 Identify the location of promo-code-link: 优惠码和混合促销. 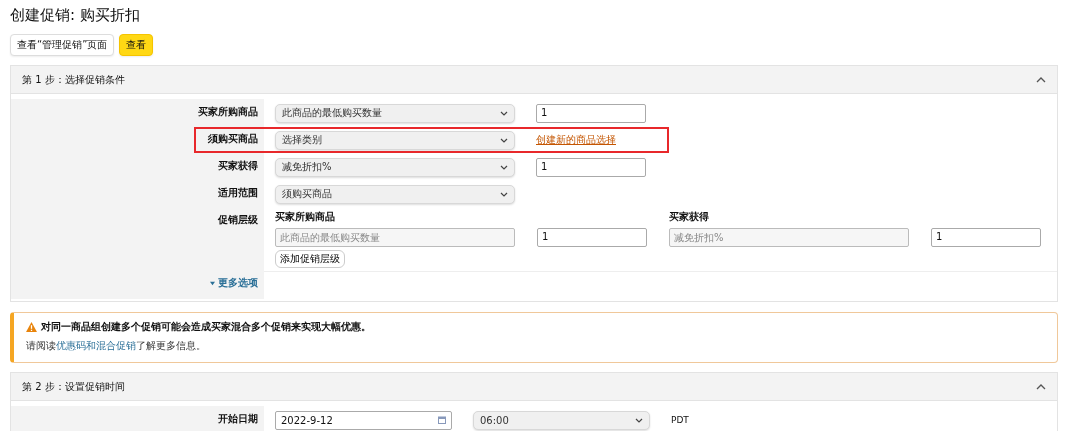
(96, 345).